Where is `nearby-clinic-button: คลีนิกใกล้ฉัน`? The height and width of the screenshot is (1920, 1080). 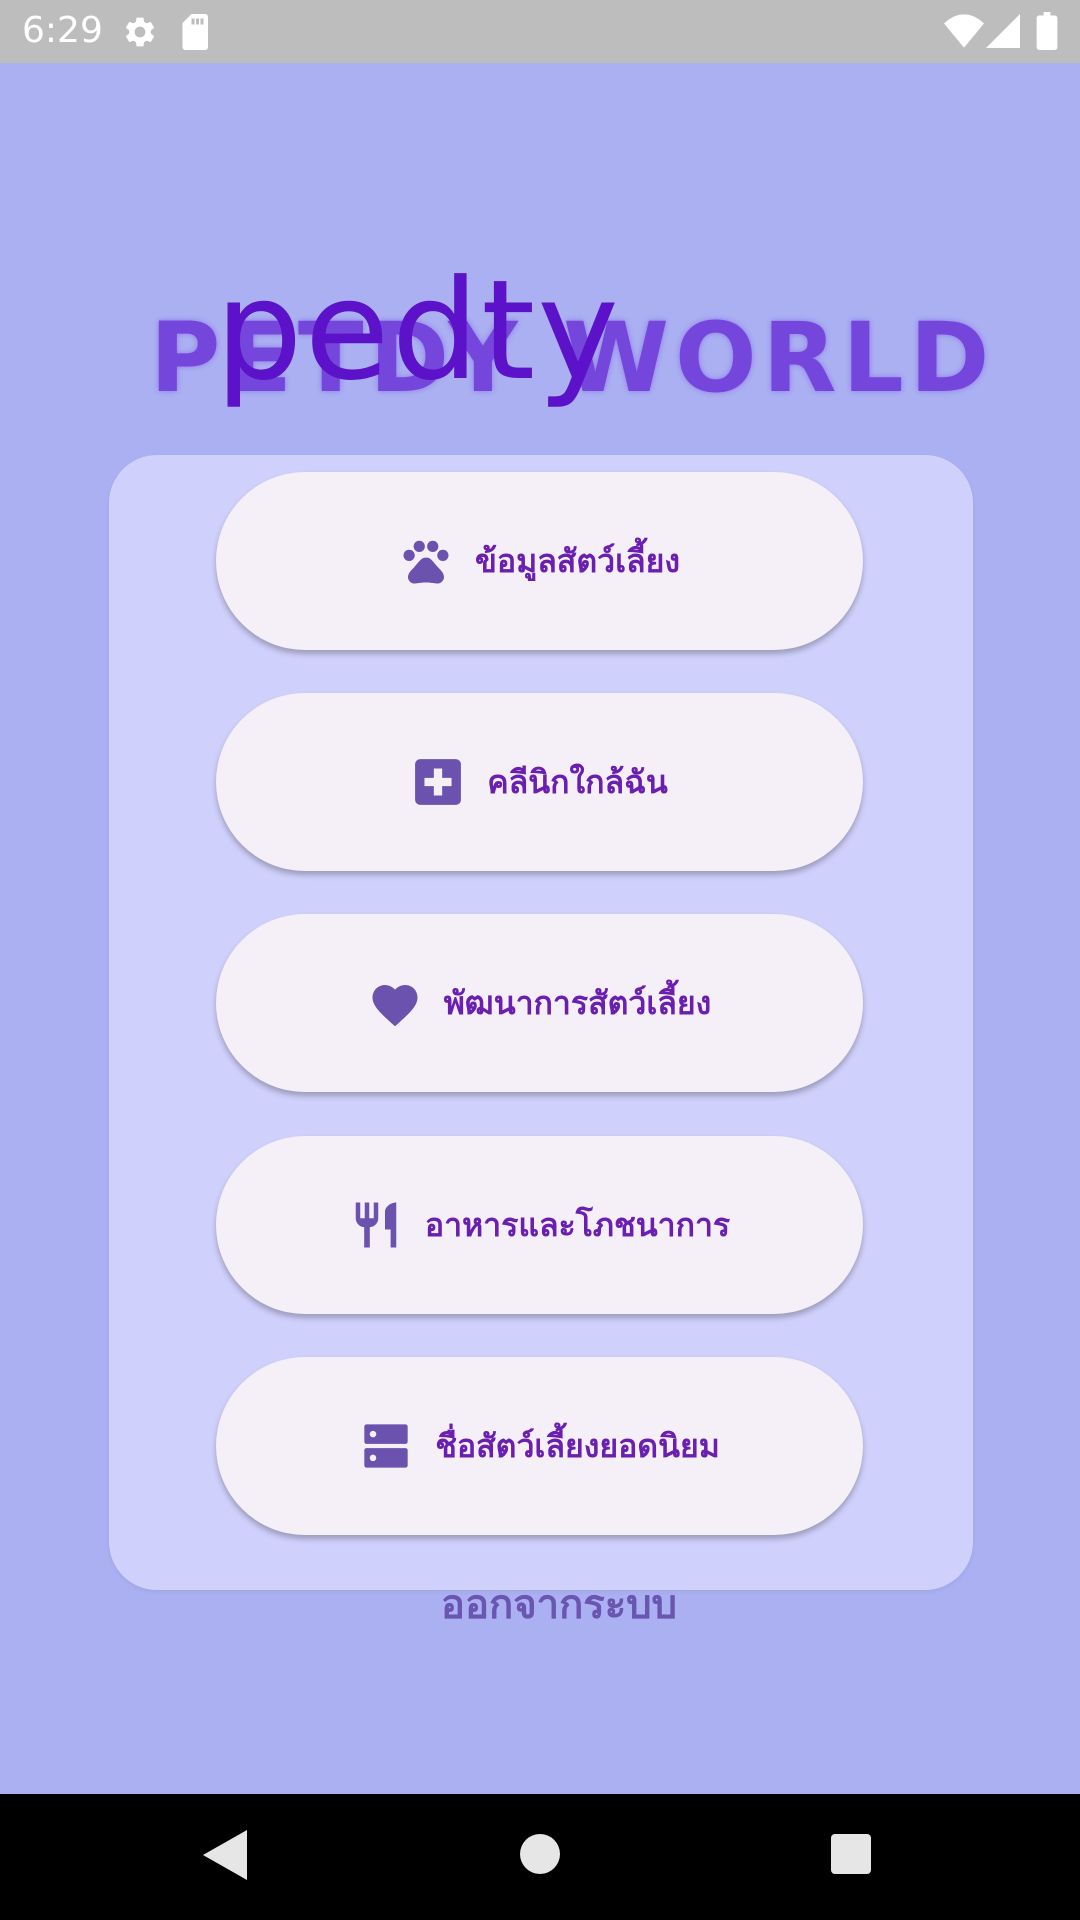
nearby-clinic-button: คลีนิกใกล้ฉัน is located at coordinates (539, 782).